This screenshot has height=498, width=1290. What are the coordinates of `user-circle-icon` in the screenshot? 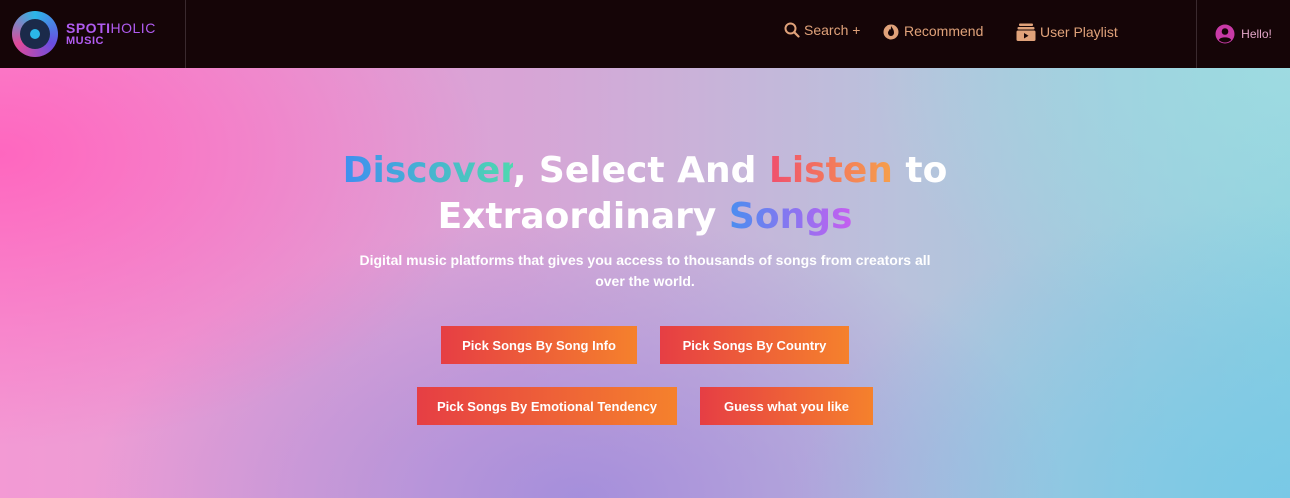 It's located at (1225, 34).